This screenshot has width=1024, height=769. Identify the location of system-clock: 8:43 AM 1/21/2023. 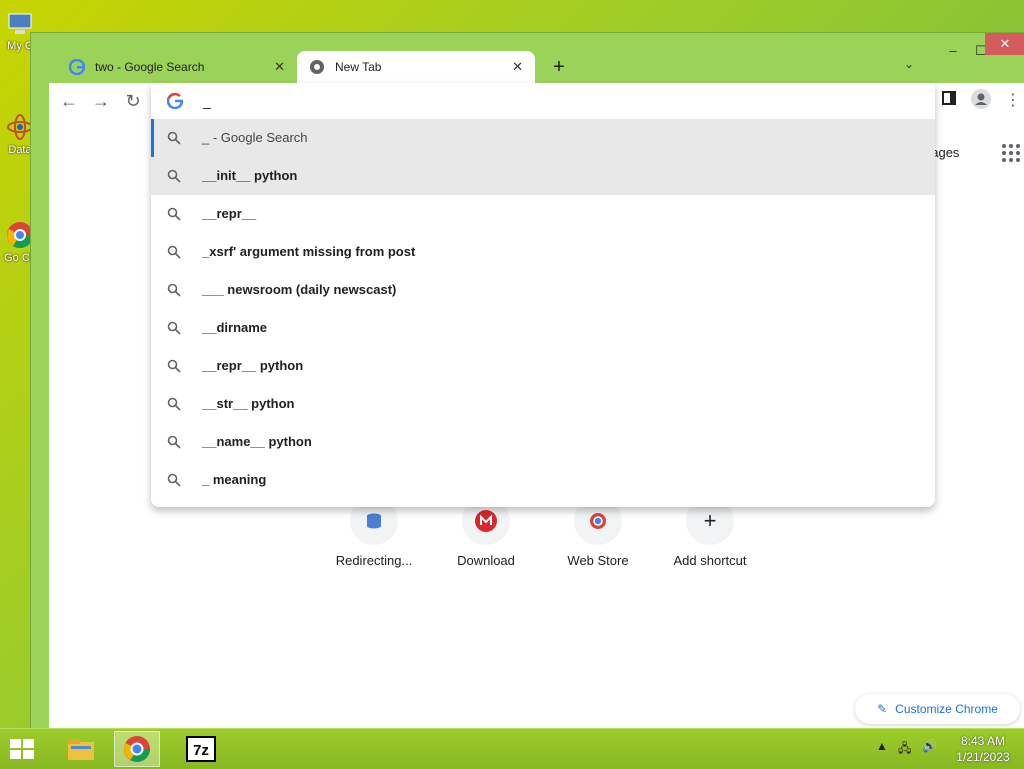
(983, 749).